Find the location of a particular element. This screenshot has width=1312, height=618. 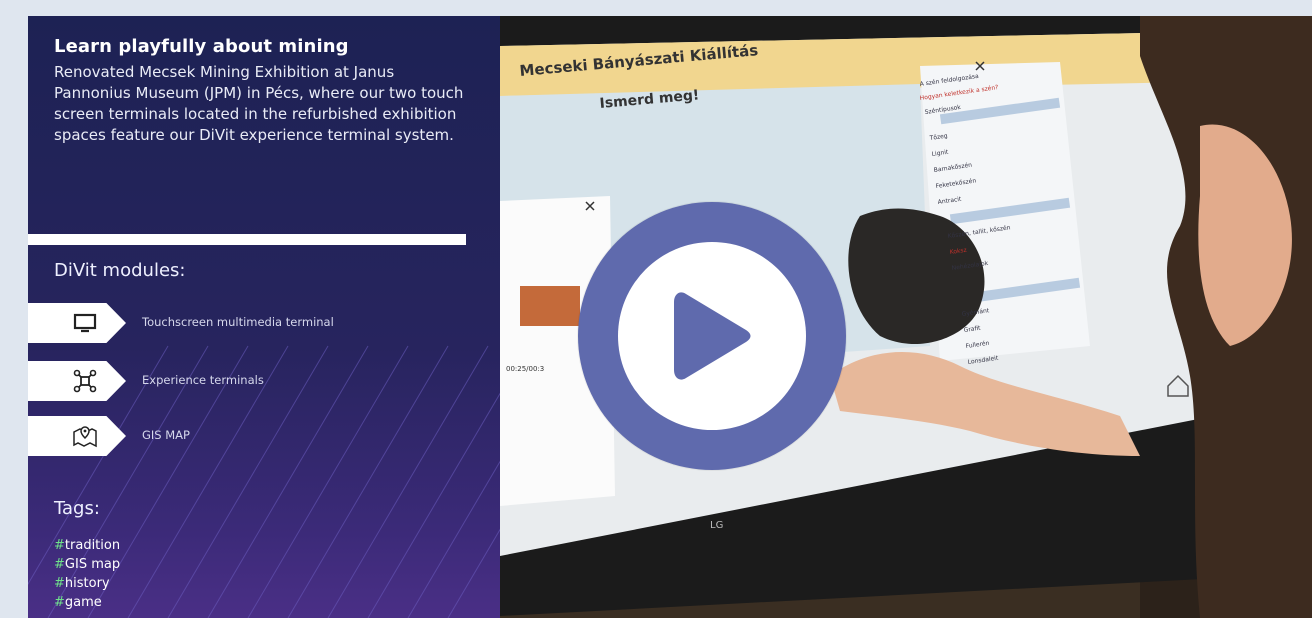

network-icon is located at coordinates (85, 381).